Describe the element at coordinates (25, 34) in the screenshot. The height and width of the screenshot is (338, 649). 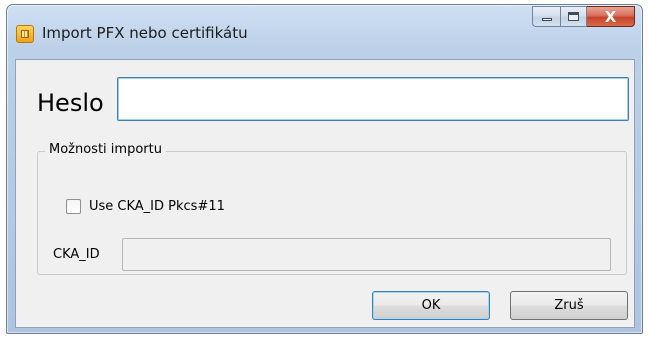
I see `smartcard-icon` at that location.